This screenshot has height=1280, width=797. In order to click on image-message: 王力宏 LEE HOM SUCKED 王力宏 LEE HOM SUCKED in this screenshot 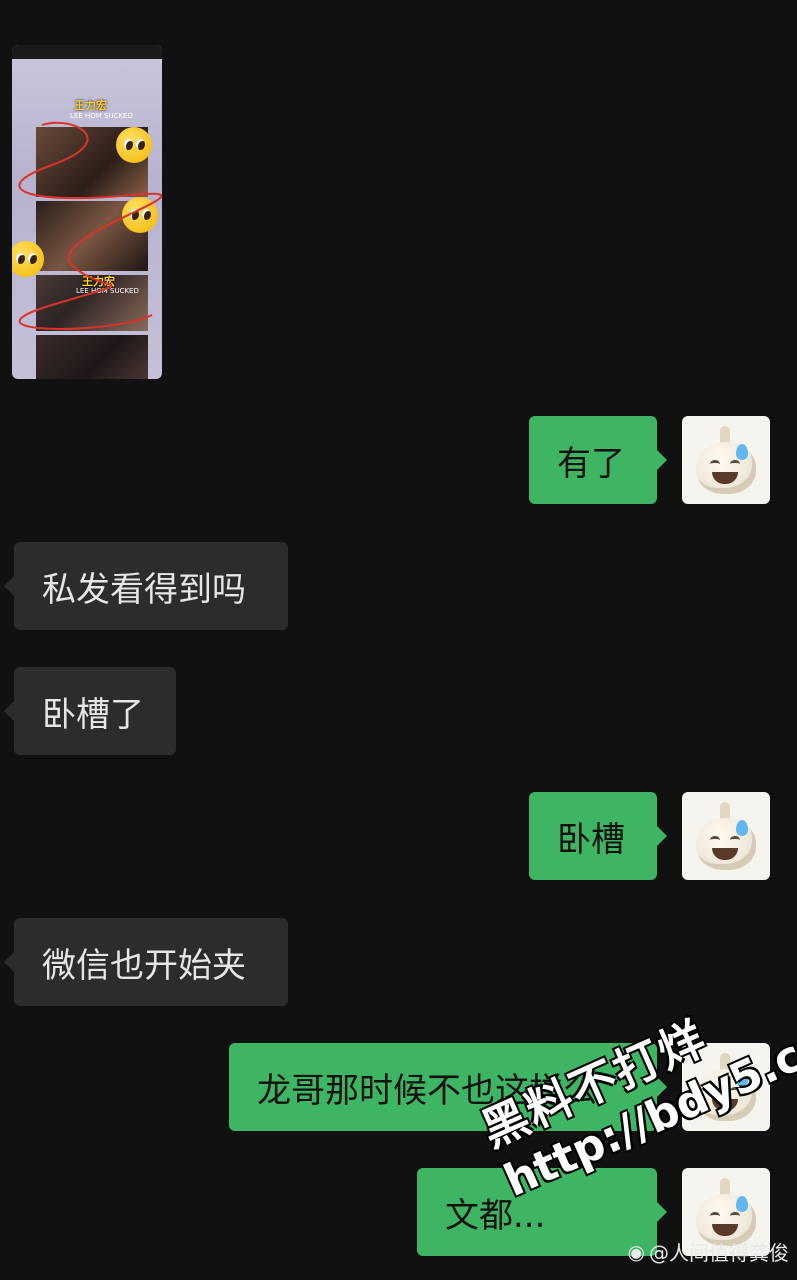, I will do `click(87, 212)`.